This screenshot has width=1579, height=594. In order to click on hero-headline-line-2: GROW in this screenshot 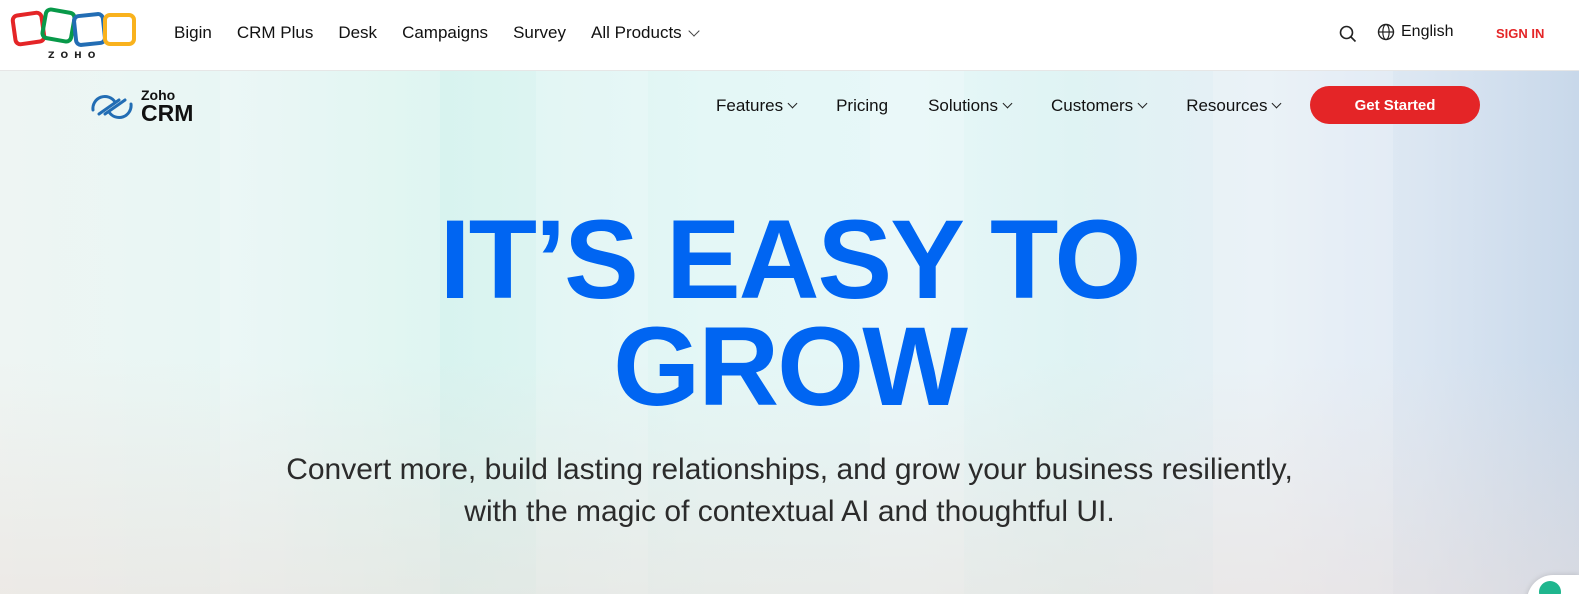, I will do `click(790, 366)`.